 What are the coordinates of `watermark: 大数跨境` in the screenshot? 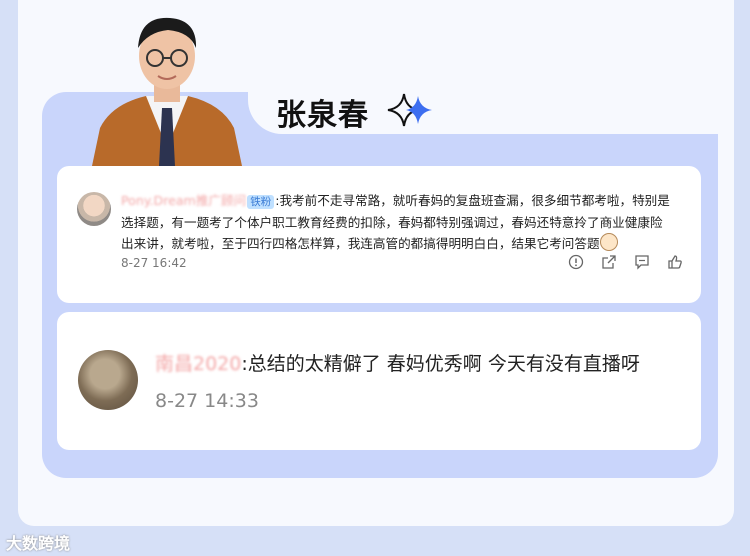 It's located at (38, 543).